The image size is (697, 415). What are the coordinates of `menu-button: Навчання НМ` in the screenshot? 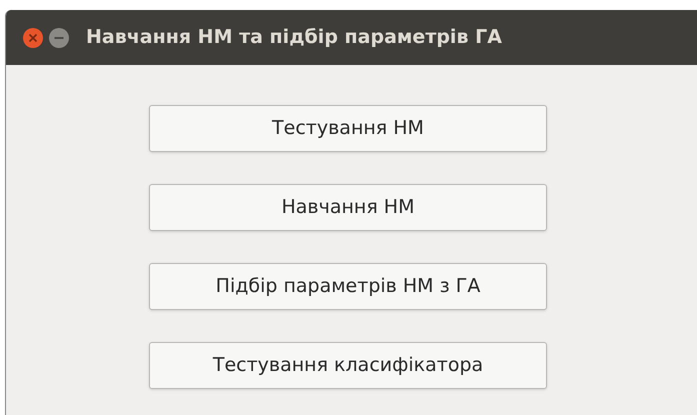 It's located at (348, 207).